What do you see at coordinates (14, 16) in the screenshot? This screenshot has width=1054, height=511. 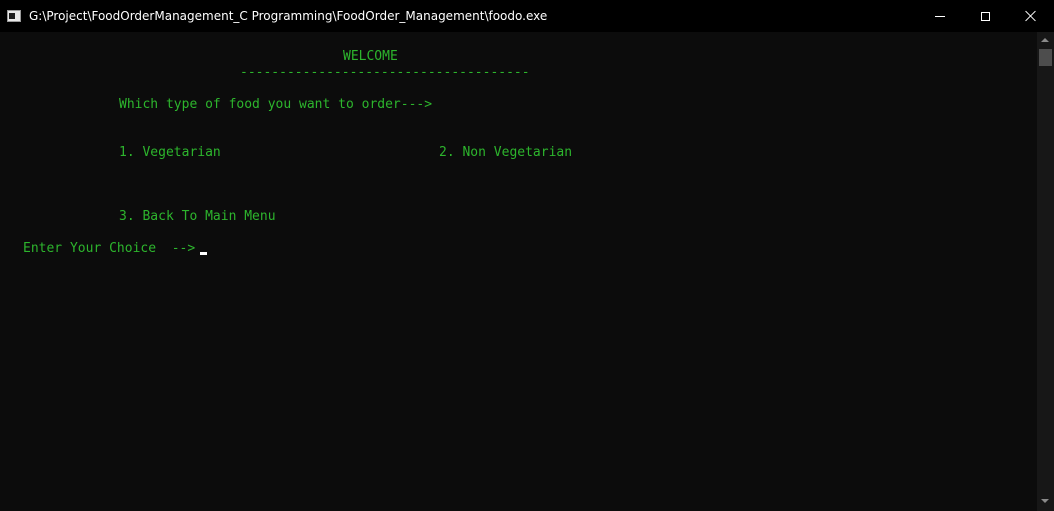 I see `console-app-icon` at bounding box center [14, 16].